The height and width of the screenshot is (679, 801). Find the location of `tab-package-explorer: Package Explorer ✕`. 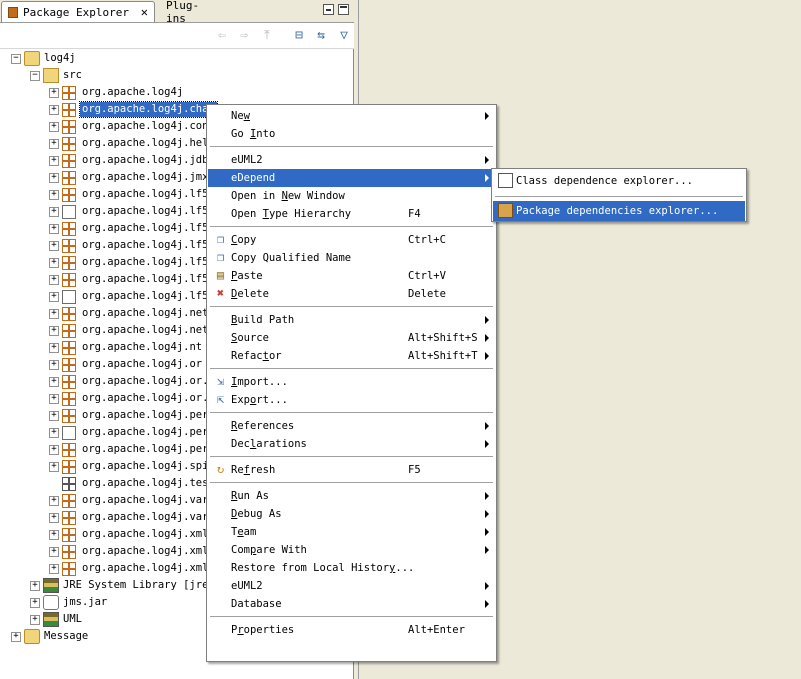

tab-package-explorer: Package Explorer ✕ is located at coordinates (78, 11).